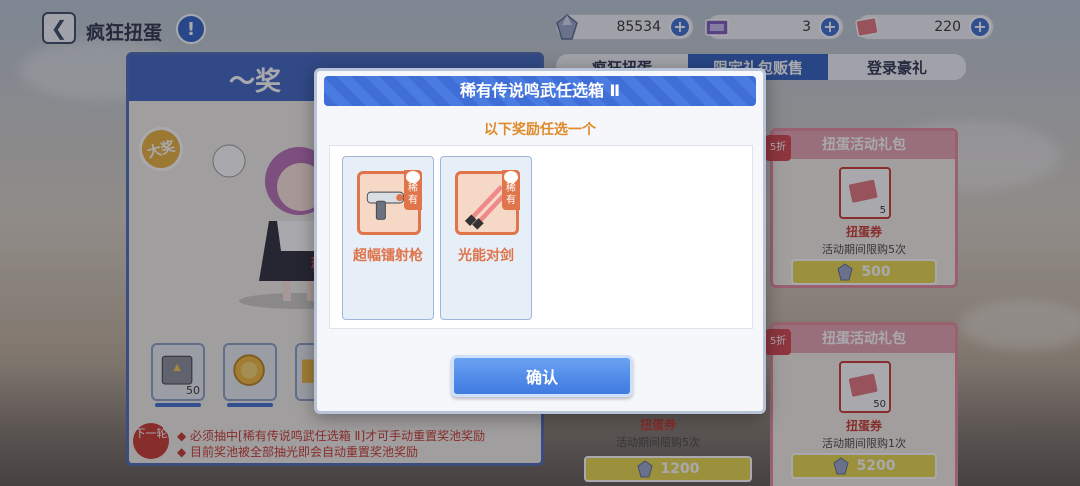  I want to click on choice-list: 稀有 超幅镭射枪 稀有 光能对剑, so click(541, 237).